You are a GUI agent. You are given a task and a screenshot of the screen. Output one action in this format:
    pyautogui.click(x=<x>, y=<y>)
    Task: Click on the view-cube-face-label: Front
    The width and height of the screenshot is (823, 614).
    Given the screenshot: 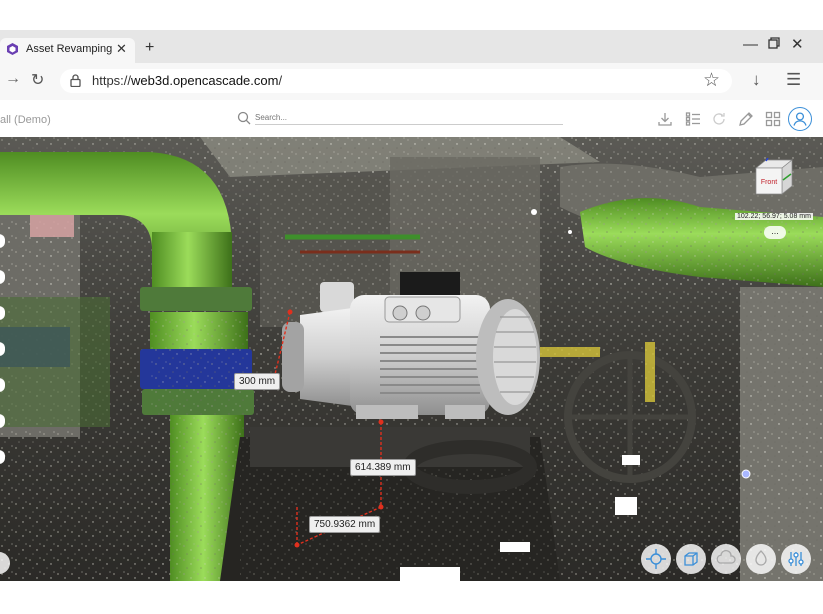 What is the action you would take?
    pyautogui.click(x=769, y=182)
    